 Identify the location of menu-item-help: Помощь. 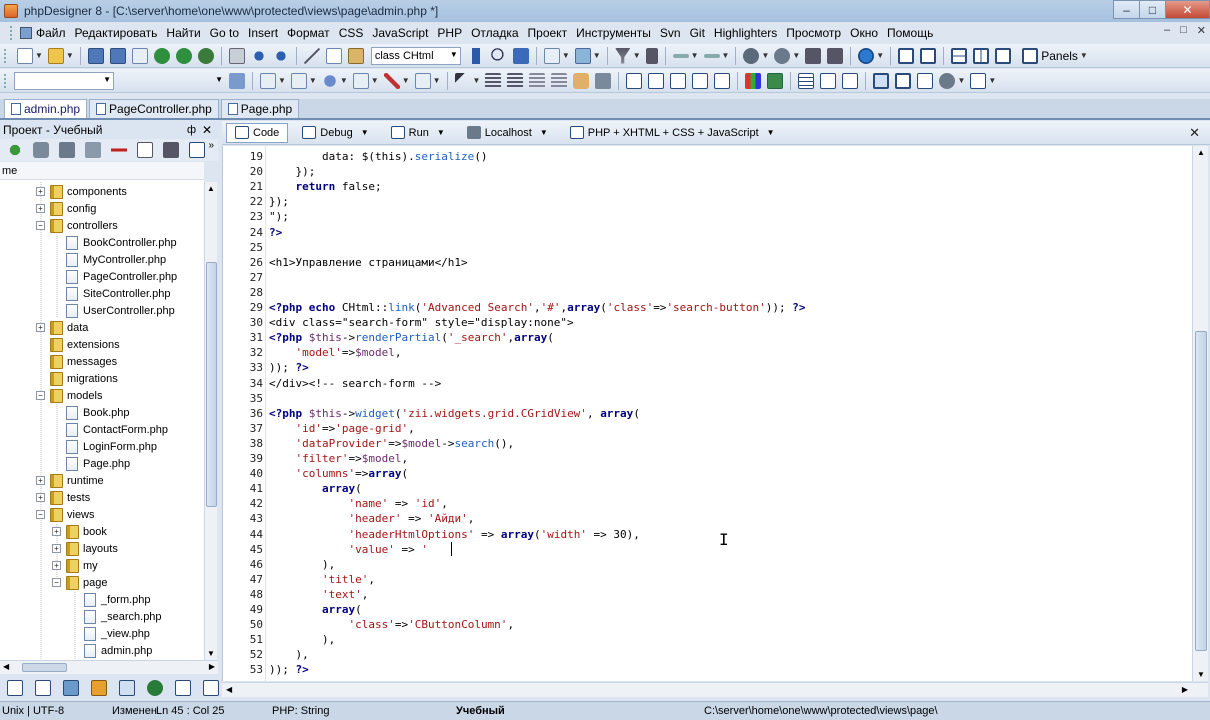
(910, 33).